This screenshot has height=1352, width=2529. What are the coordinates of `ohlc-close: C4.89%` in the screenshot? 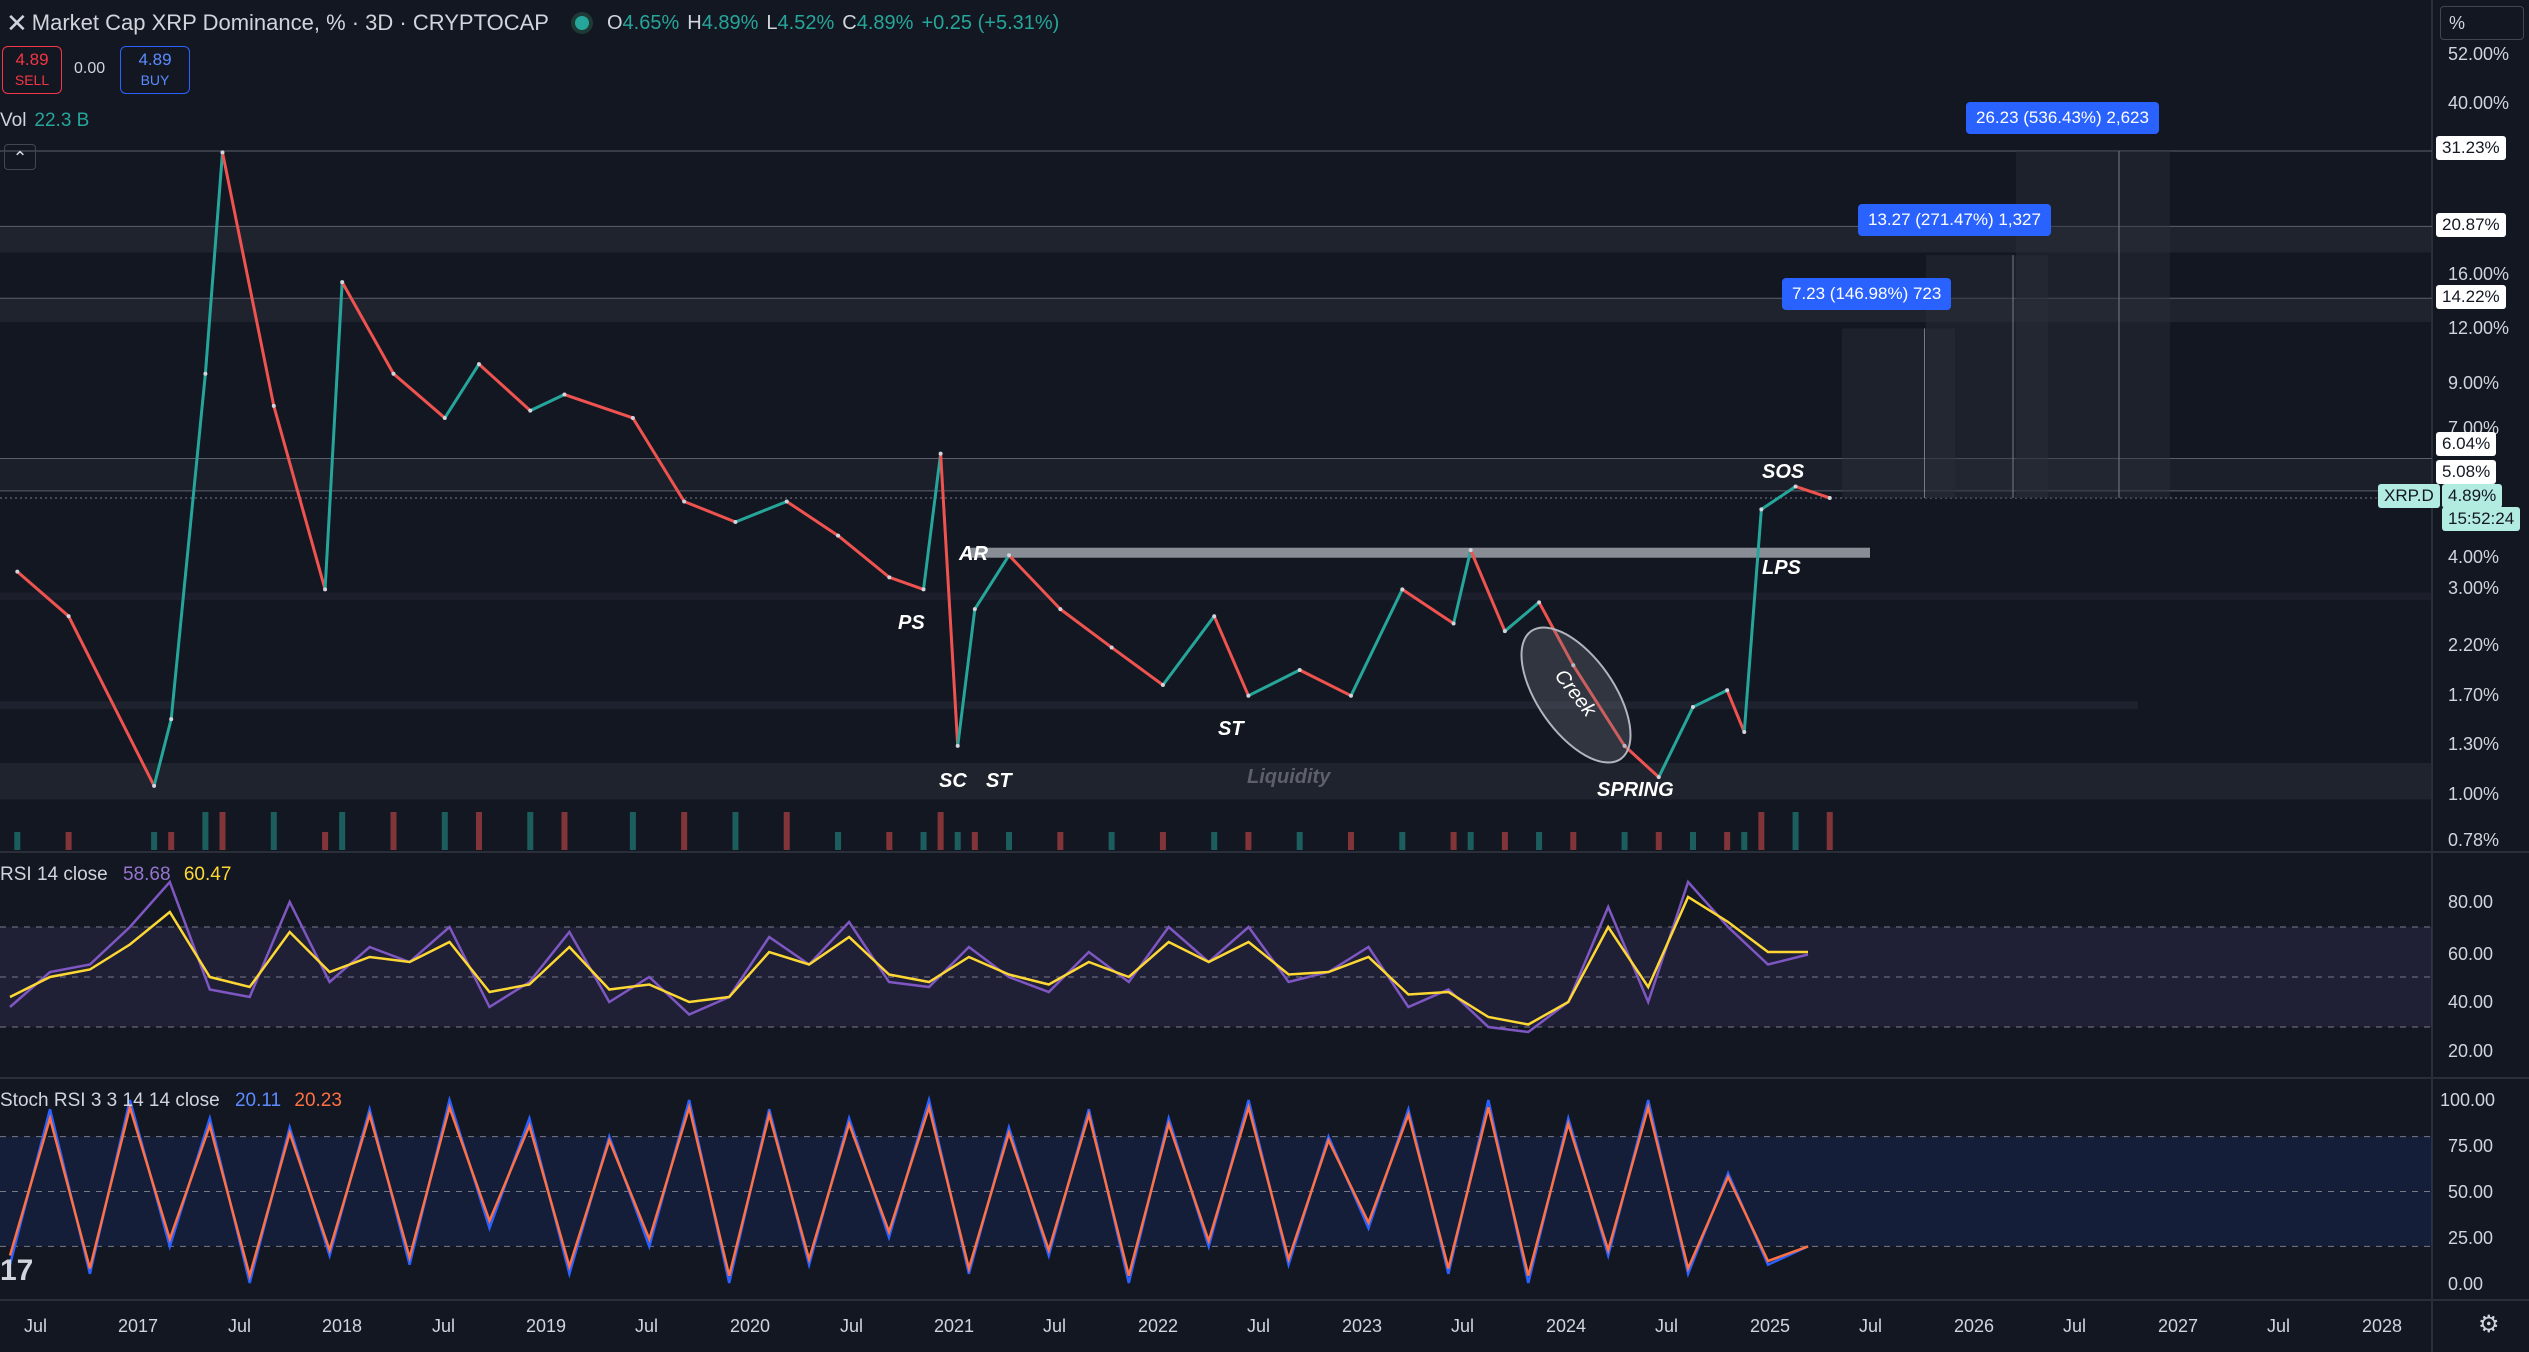 It's located at (878, 22).